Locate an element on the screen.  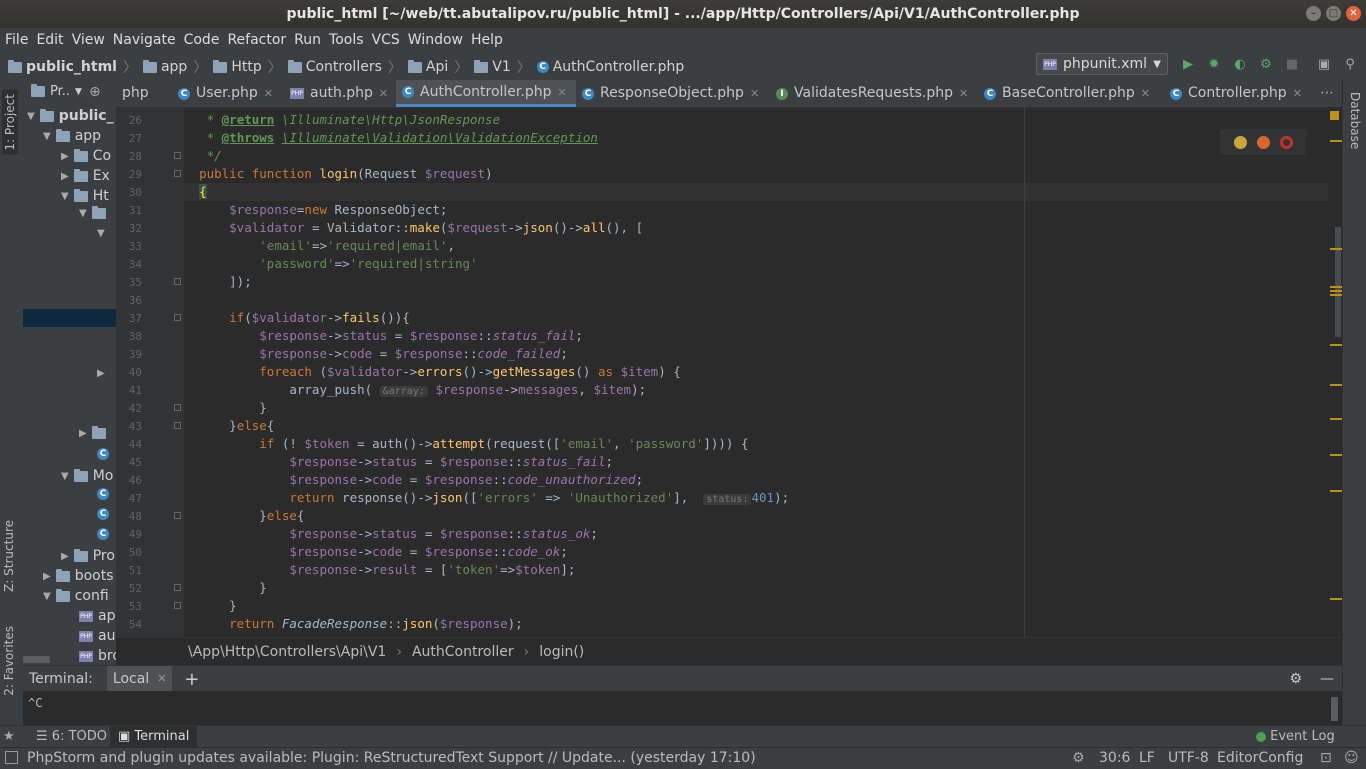
menu-tools: Tools is located at coordinates (345, 40).